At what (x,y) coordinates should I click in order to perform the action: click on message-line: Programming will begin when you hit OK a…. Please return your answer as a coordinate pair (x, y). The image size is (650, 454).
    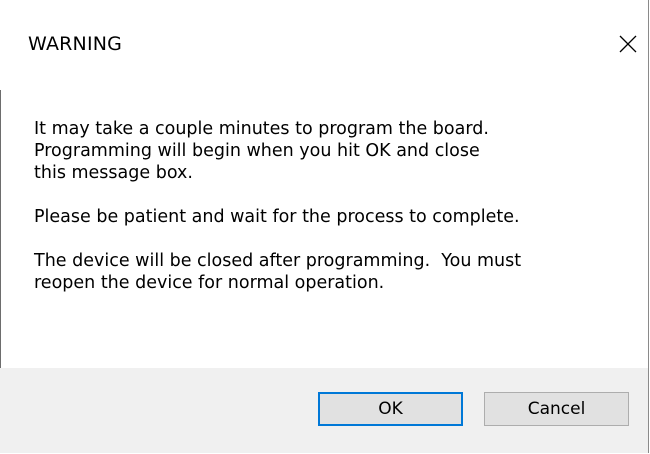
    Looking at the image, I should click on (257, 151).